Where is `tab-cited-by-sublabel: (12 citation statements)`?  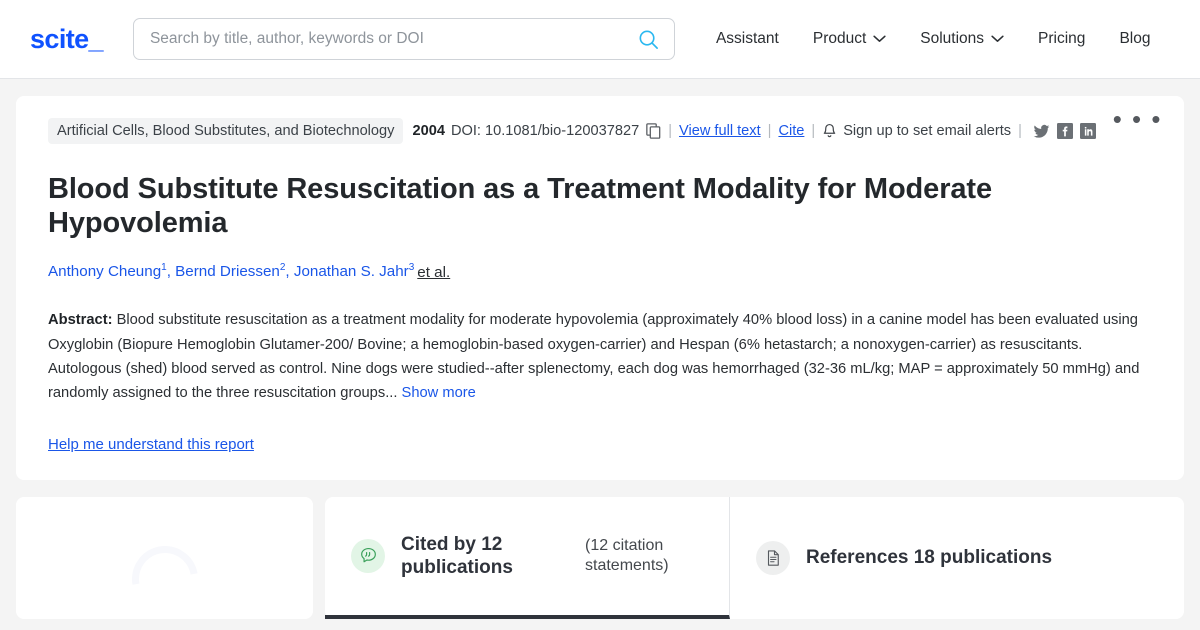 tab-cited-by-sublabel: (12 citation statements) is located at coordinates (627, 555).